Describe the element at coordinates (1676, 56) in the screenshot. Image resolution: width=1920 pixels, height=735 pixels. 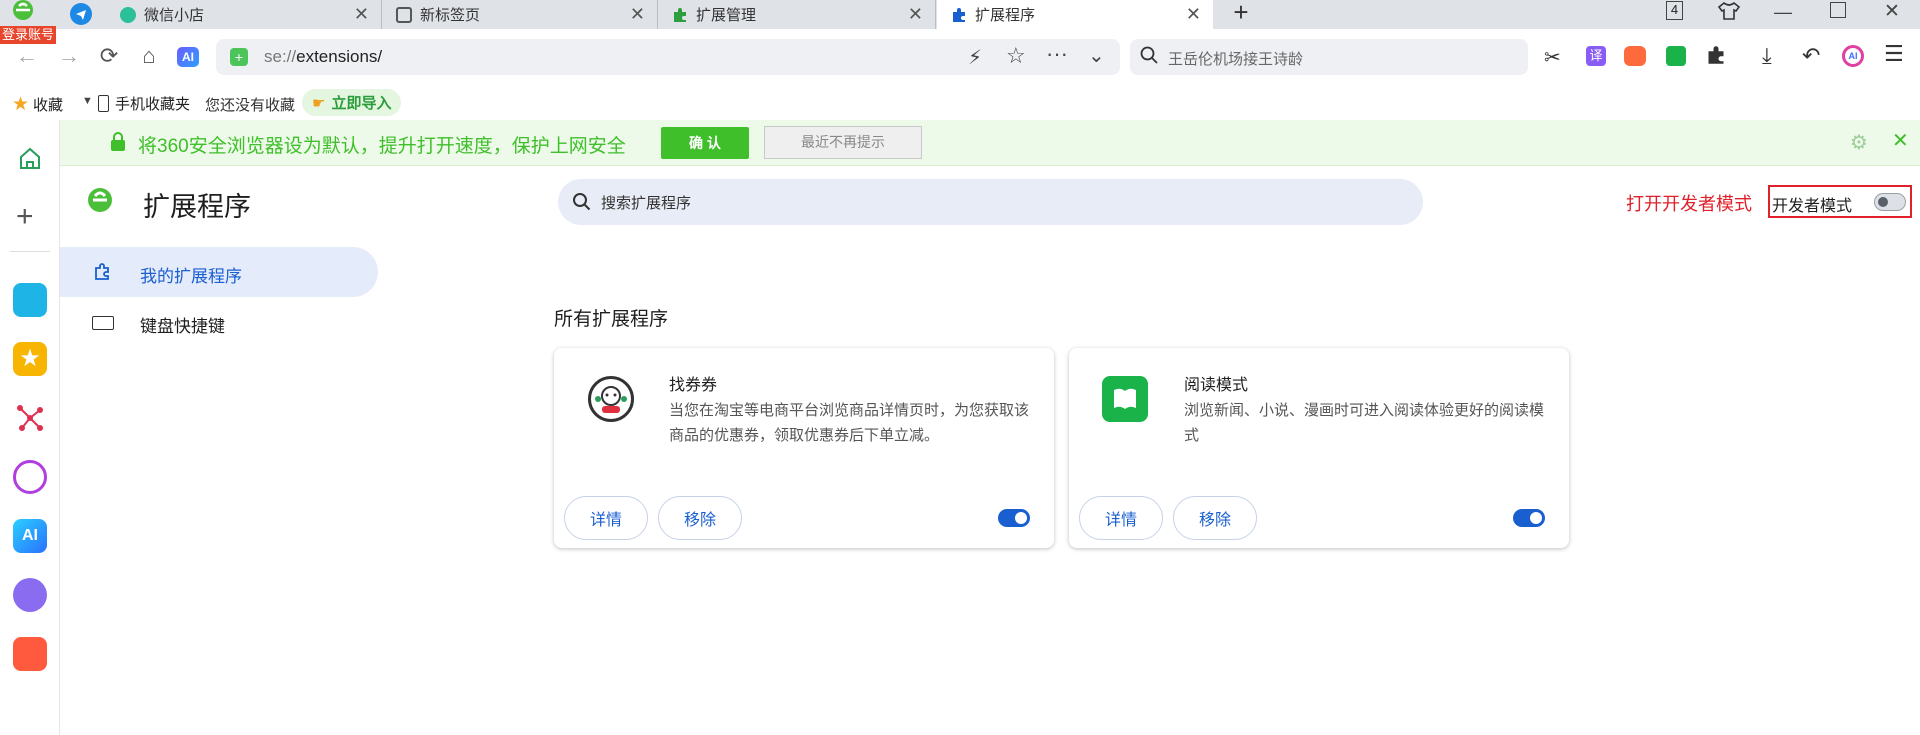
I see `reader-icon` at that location.